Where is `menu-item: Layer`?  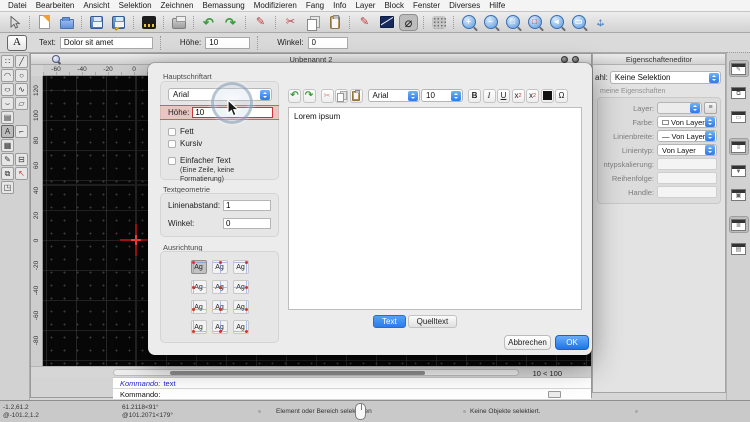
menu-item: Layer is located at coordinates (365, 5).